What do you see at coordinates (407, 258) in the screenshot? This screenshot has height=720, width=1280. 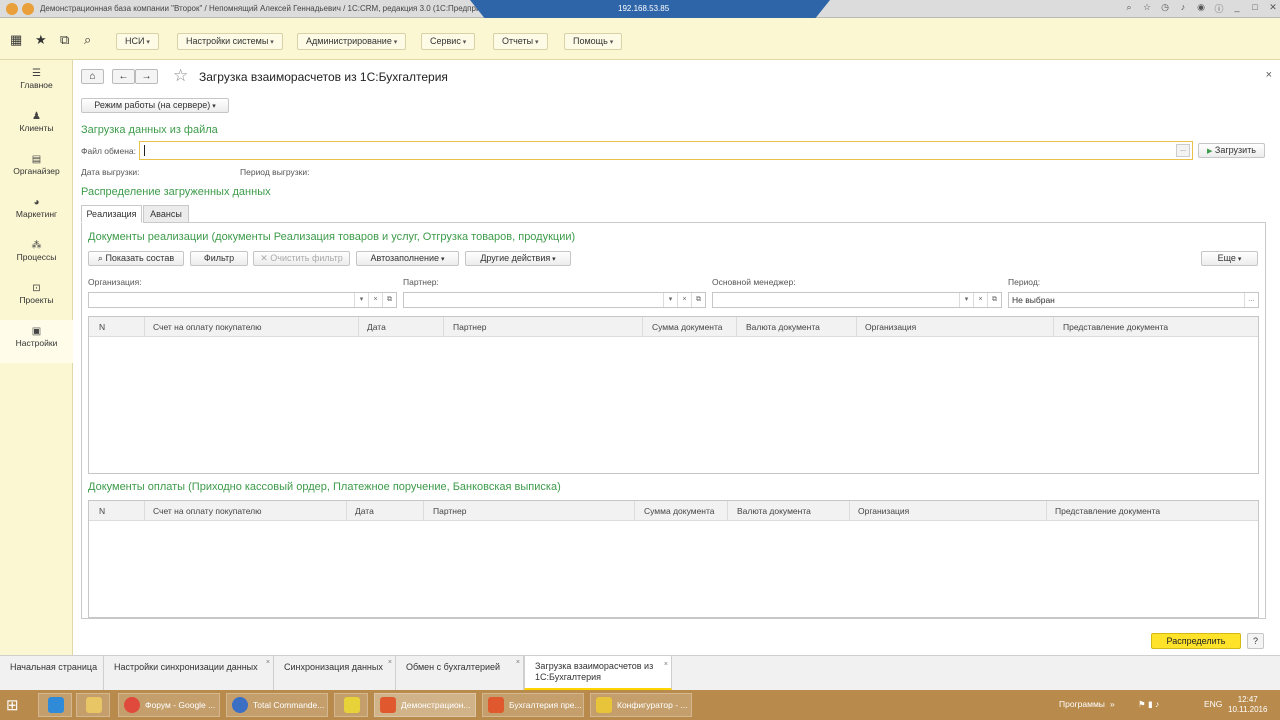 I see `autofill-button: Автозаполнение` at bounding box center [407, 258].